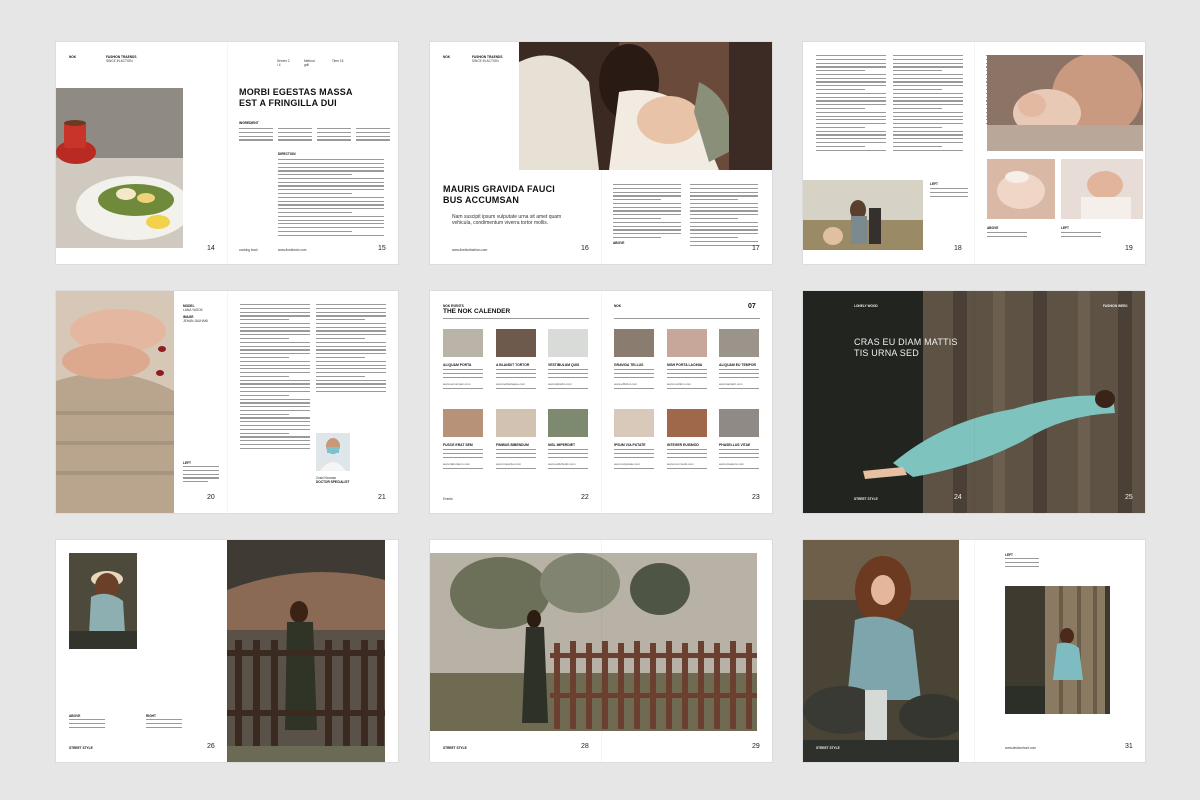 The width and height of the screenshot is (1200, 800). What do you see at coordinates (333, 452) in the screenshot?
I see `doctor-photo` at bounding box center [333, 452].